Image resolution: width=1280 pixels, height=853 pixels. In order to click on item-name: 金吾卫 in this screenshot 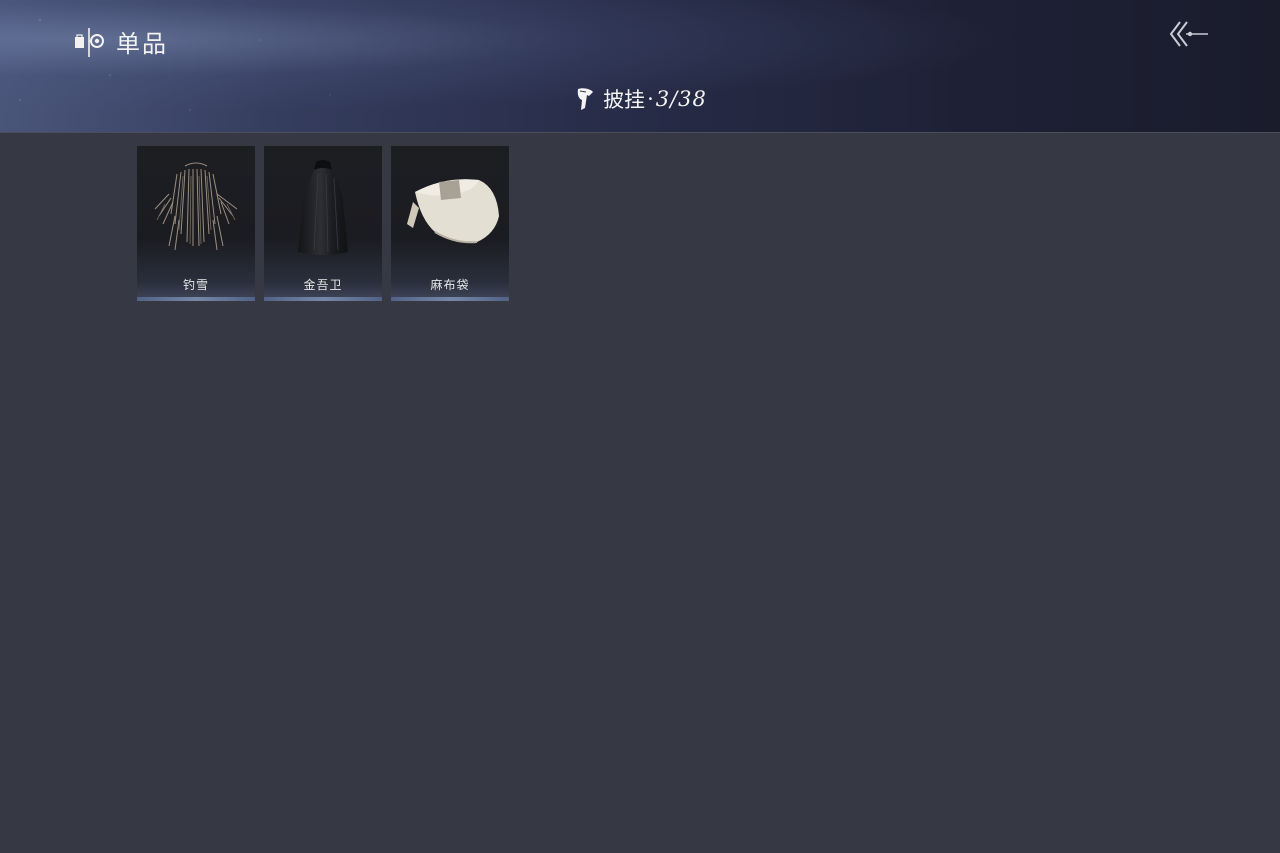, I will do `click(323, 285)`.